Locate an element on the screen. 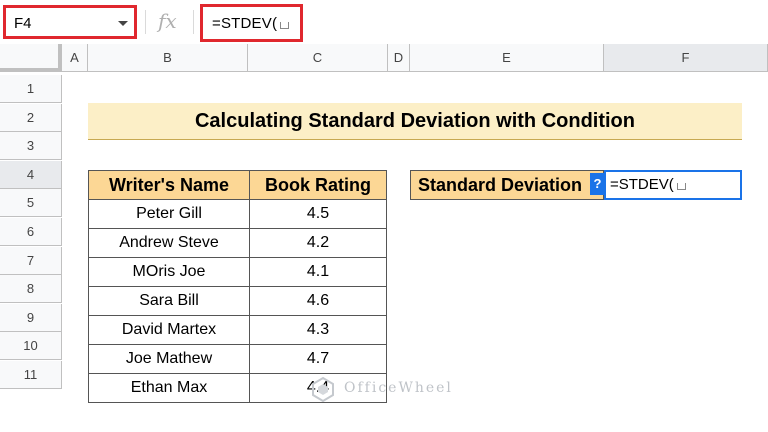 This screenshot has height=432, width=768. column-header-c: C is located at coordinates (318, 58).